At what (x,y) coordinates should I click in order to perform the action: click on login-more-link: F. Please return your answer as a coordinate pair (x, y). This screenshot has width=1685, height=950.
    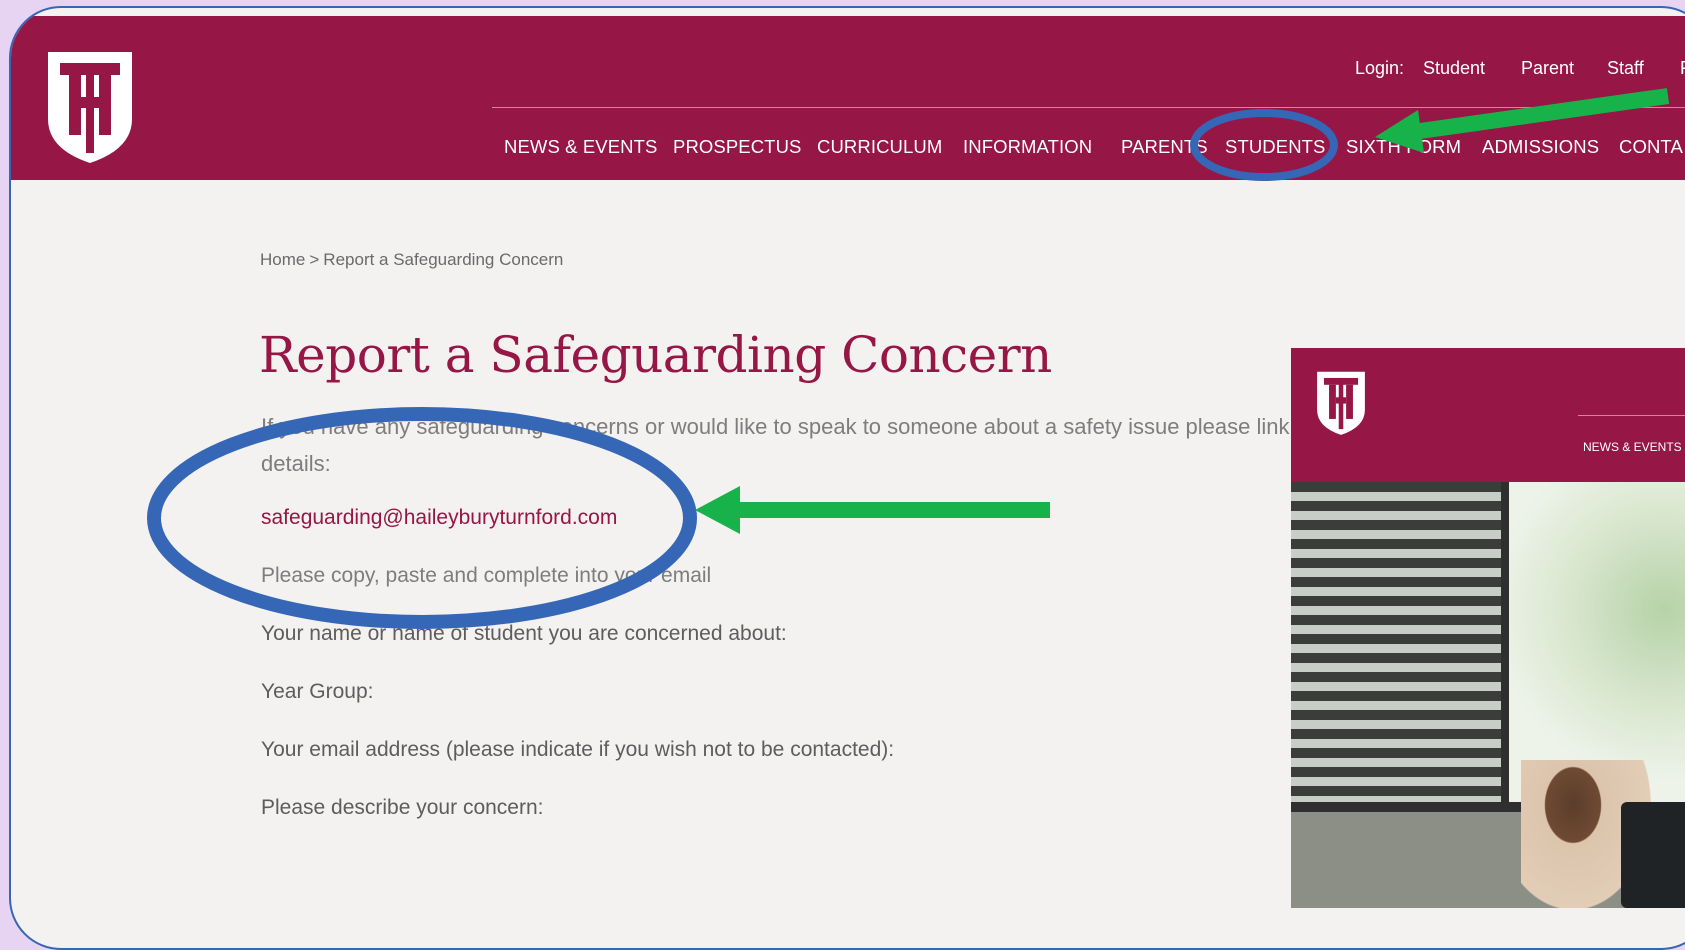
    Looking at the image, I should click on (1682, 68).